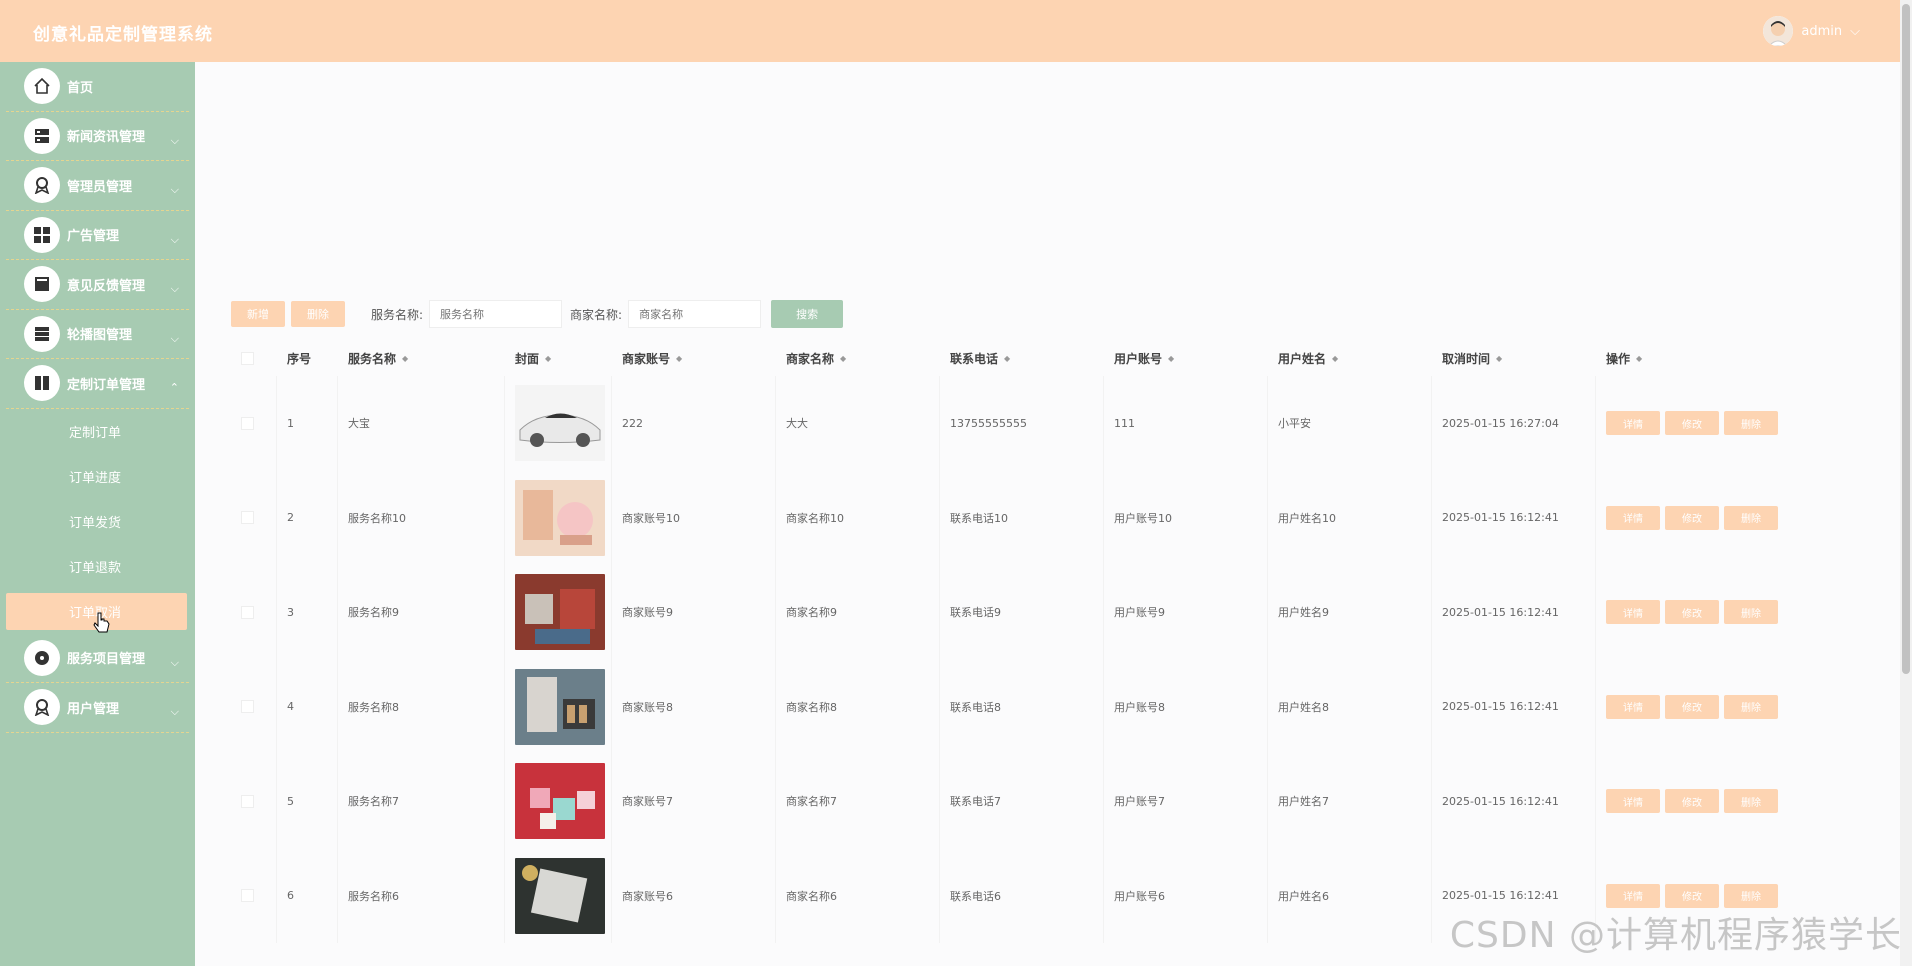 The image size is (1912, 966). Describe the element at coordinates (307, 517) in the screenshot. I see `index-cell: 2` at that location.